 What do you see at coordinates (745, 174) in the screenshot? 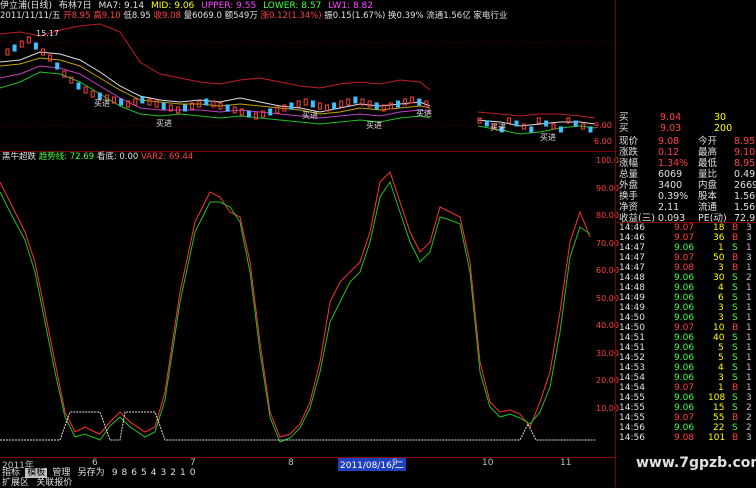
I see `quote-value: 0.49` at bounding box center [745, 174].